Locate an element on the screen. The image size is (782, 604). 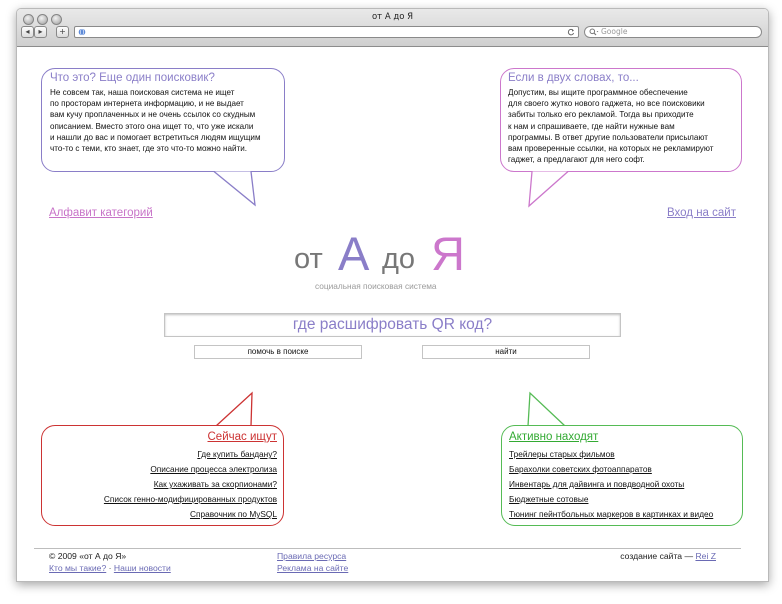
find-button: найти is located at coordinates (506, 352).